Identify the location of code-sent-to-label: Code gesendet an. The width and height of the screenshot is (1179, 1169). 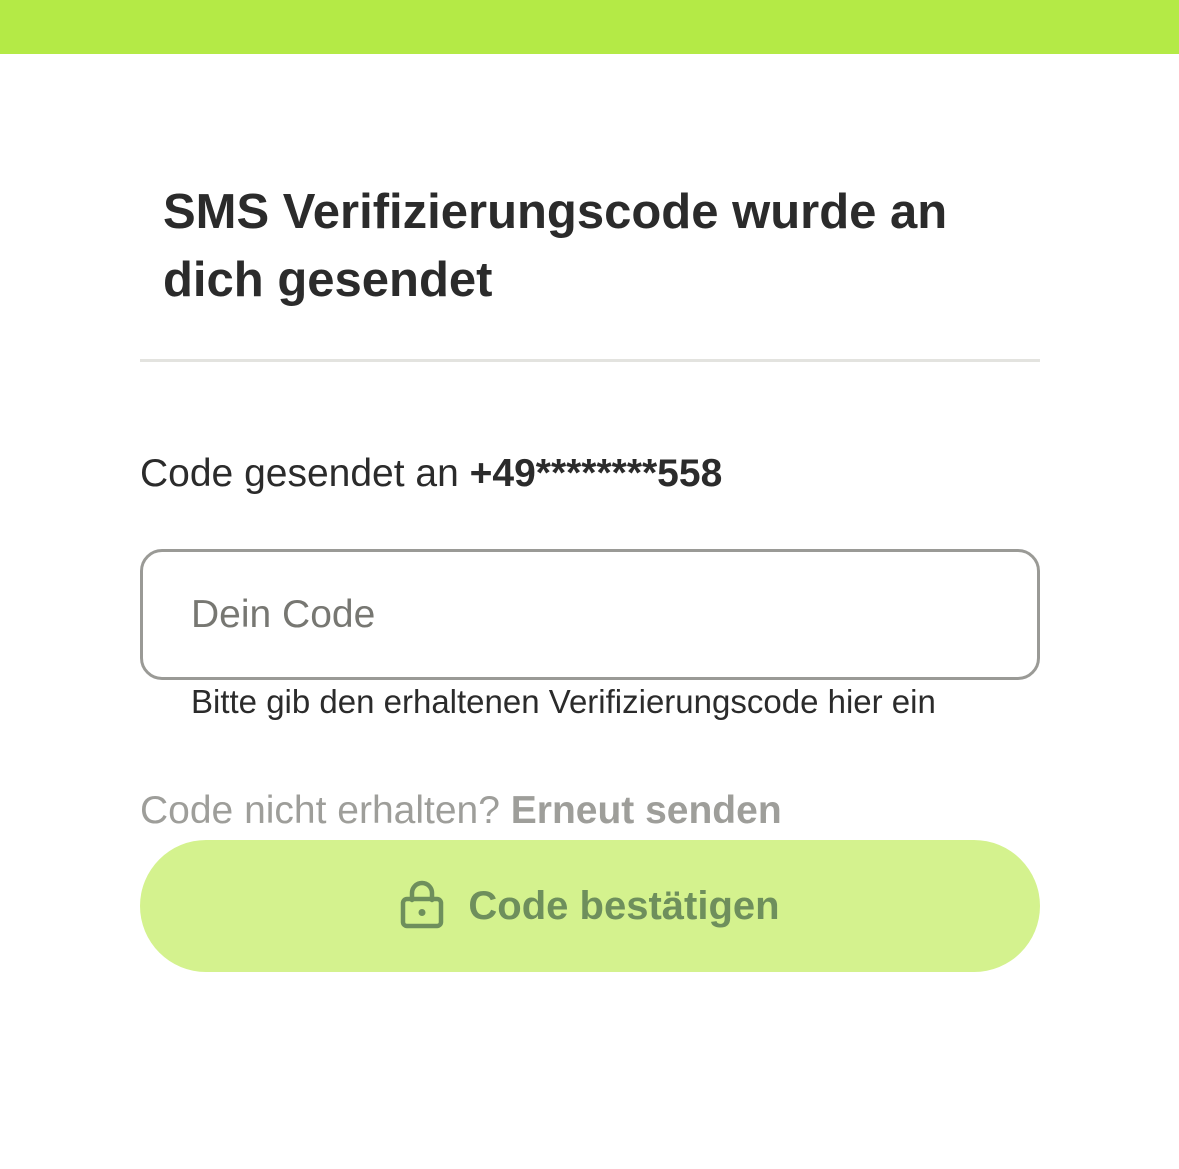
(305, 473).